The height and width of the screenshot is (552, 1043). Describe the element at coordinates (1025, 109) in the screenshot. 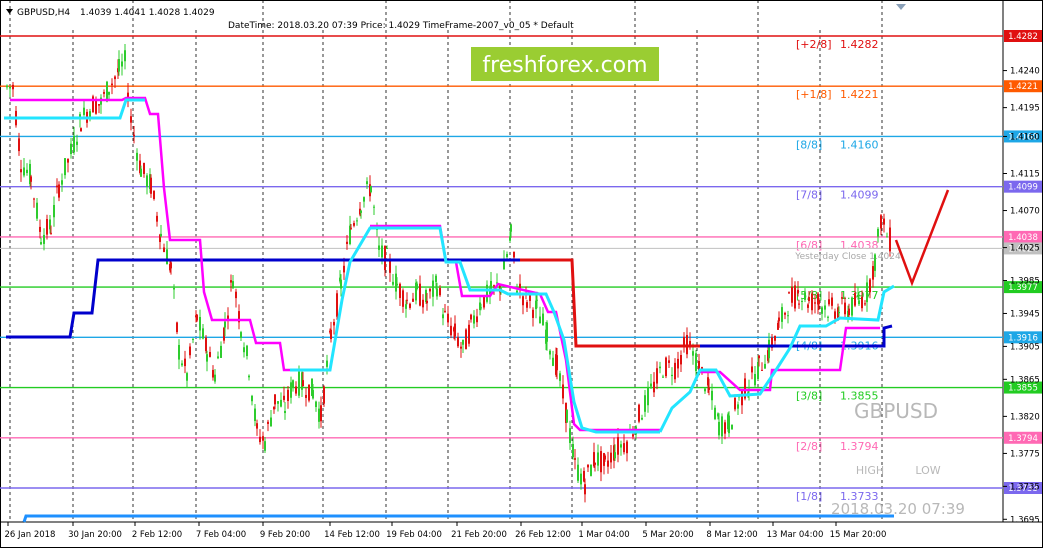

I see `ytick-label-1: 1.4195` at that location.